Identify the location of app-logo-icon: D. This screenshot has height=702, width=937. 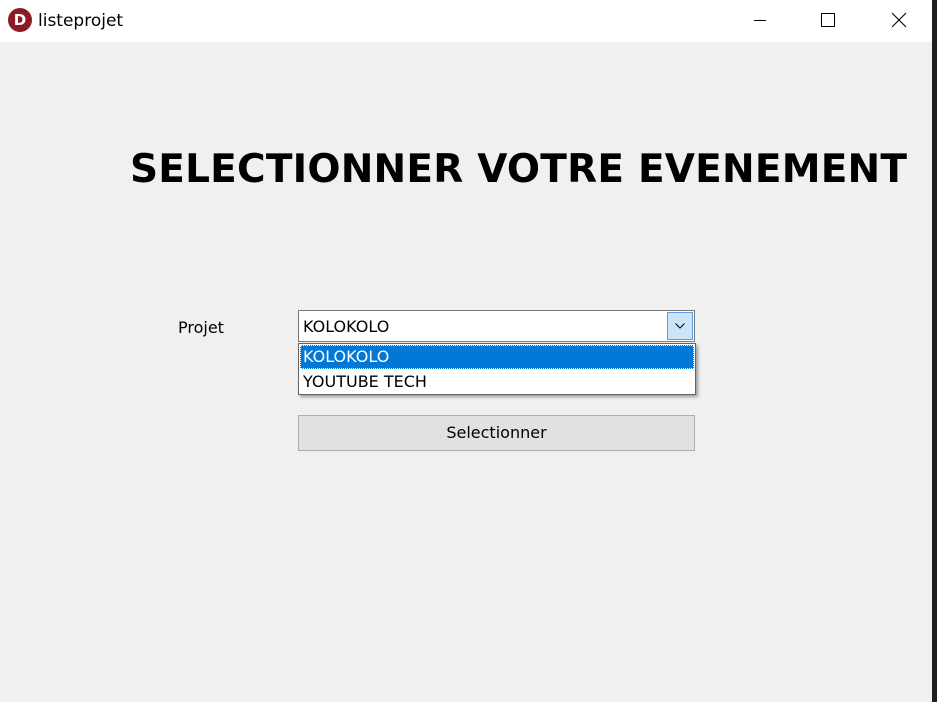
(20, 20).